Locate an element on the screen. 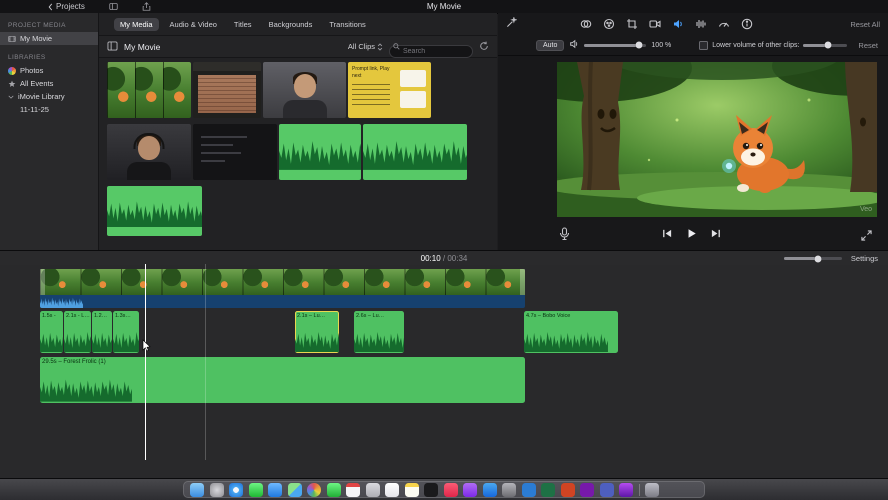  dock-icon-powerpoint is located at coordinates (567, 489).